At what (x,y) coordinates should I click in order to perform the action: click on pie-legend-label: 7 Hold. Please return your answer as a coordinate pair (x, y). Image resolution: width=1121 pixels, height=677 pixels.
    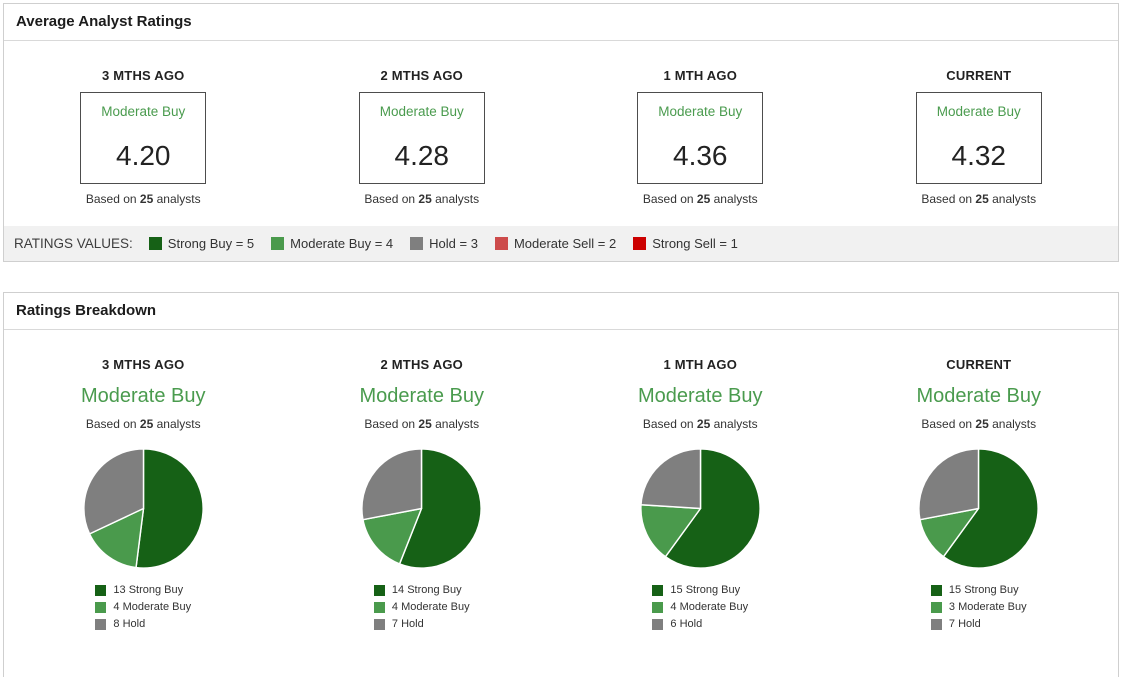
    Looking at the image, I should click on (407, 624).